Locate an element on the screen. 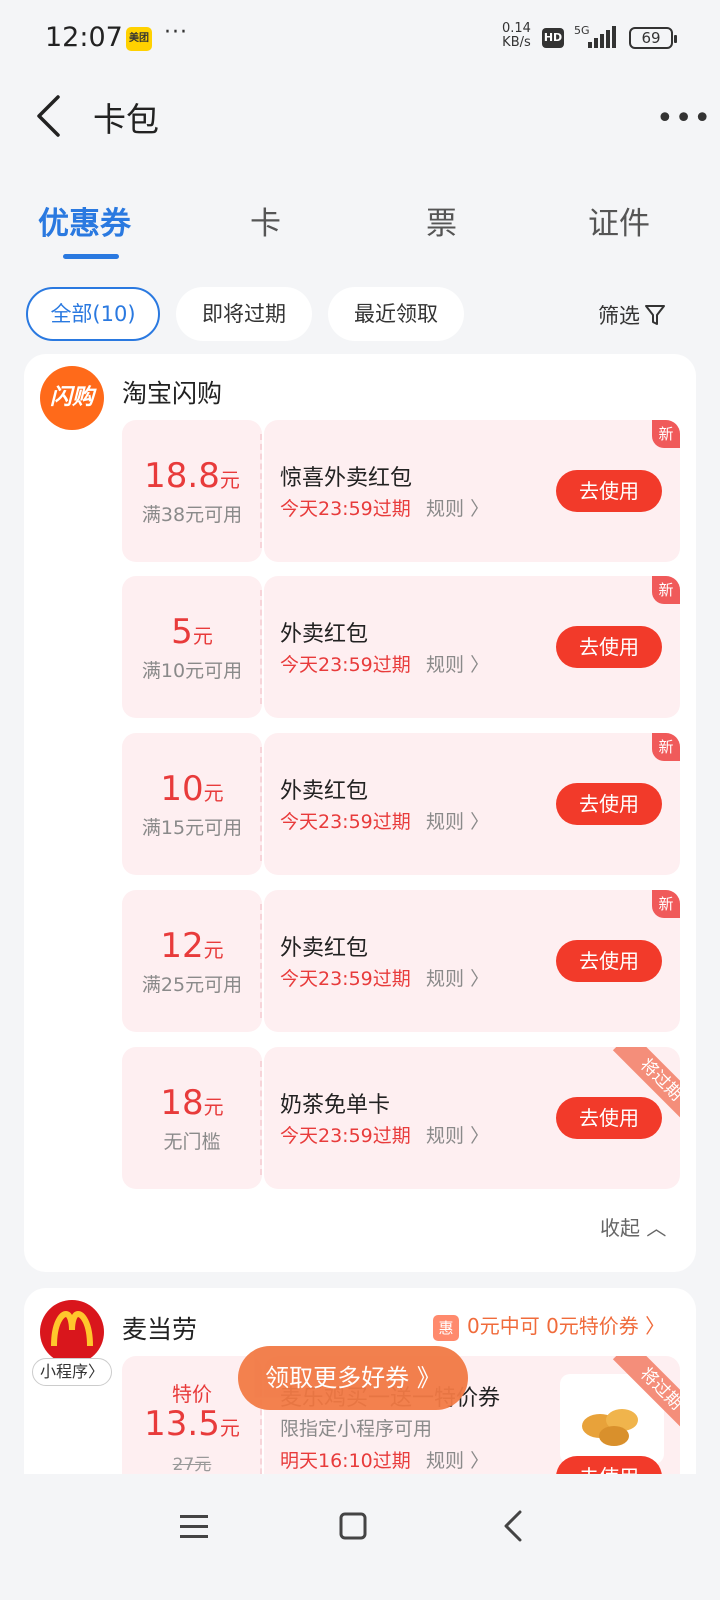 This screenshot has width=720, height=1600. tab-tickets: 票 is located at coordinates (441, 220).